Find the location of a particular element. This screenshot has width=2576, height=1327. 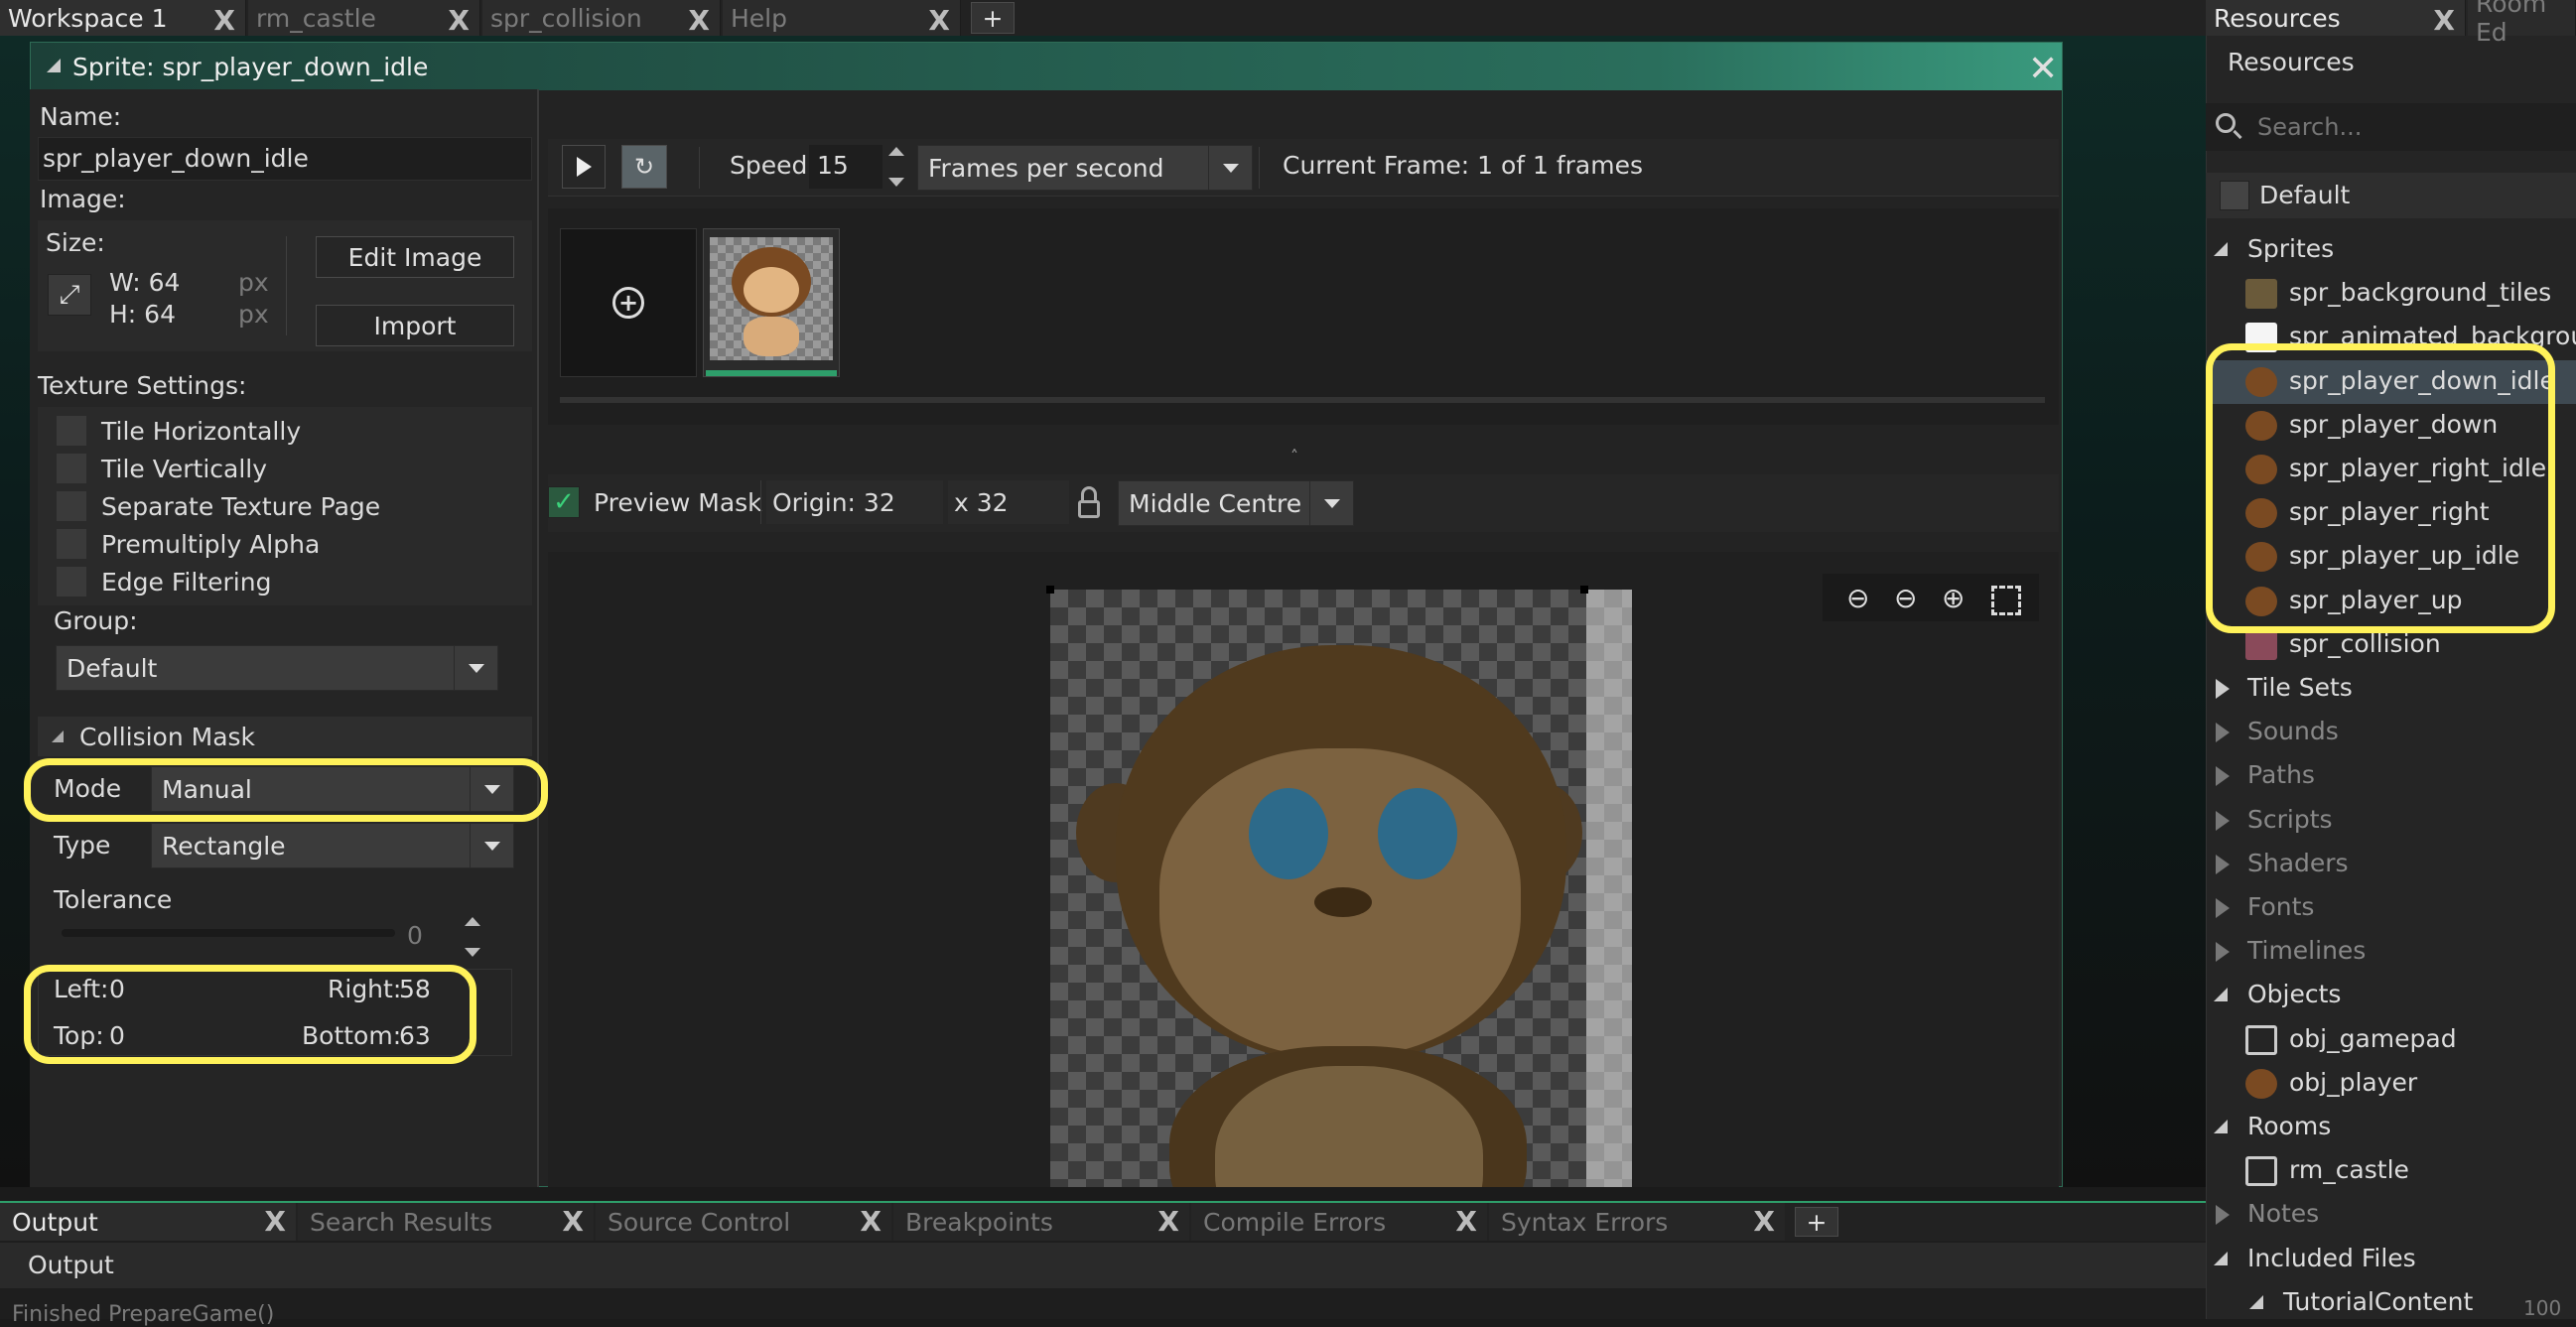

play-button is located at coordinates (584, 167).